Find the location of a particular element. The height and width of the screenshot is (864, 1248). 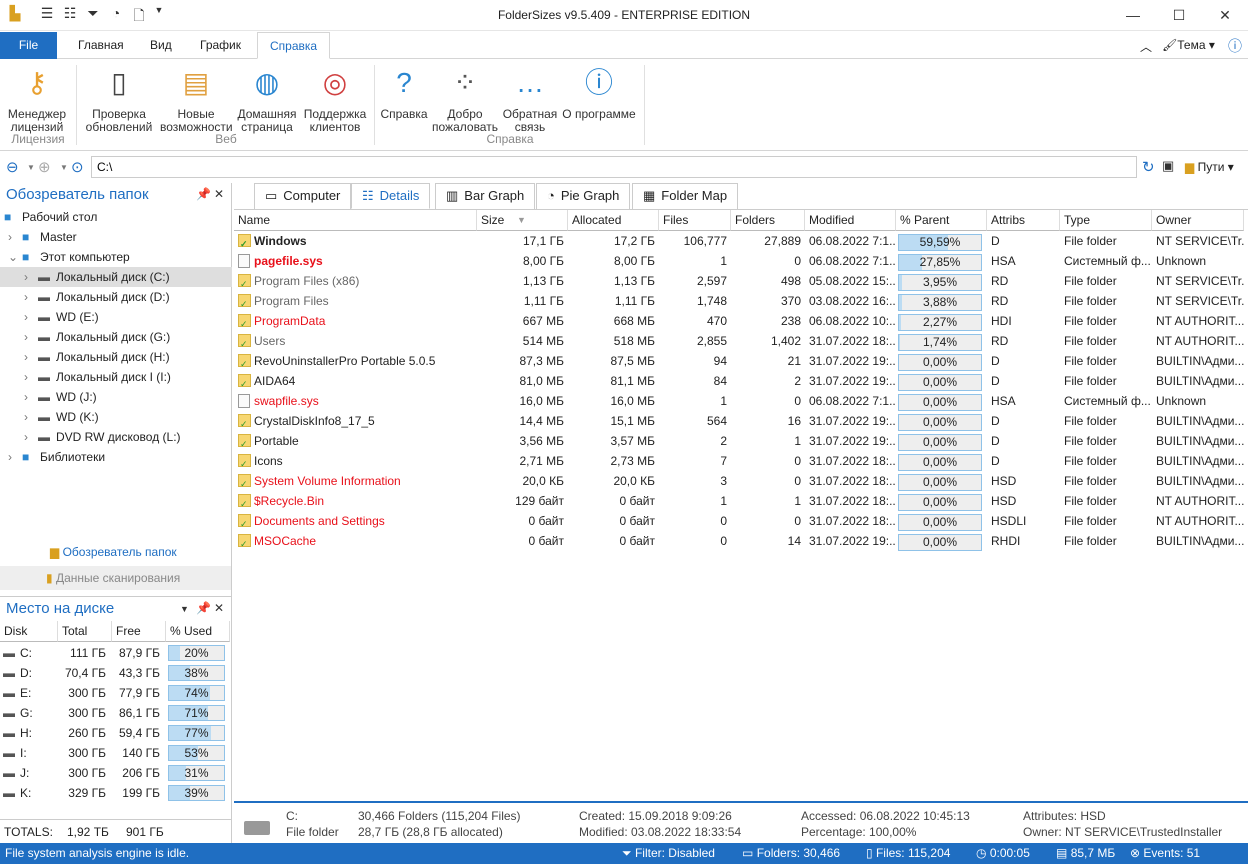

tree-item: › ▬ DVD RW дисковод (L:) is located at coordinates (116, 437).